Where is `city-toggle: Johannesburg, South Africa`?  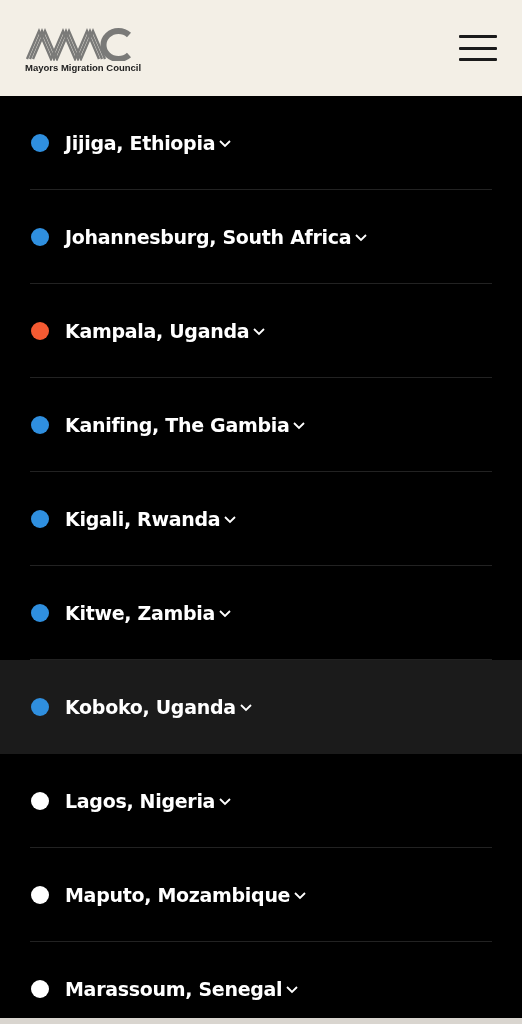
city-toggle: Johannesburg, South Africa is located at coordinates (217, 236).